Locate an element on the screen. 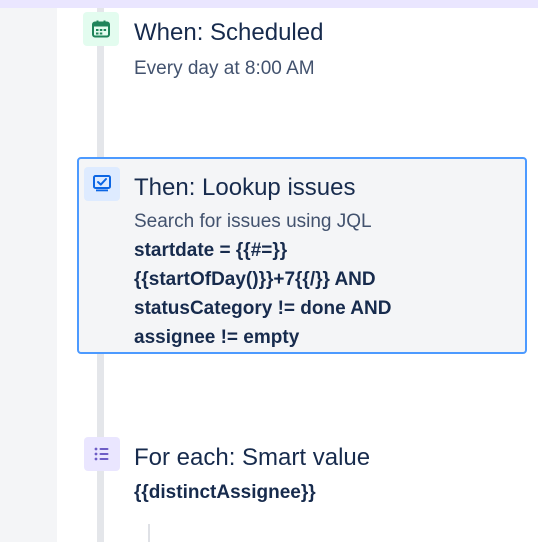 This screenshot has height=542, width=538. calendar-icon is located at coordinates (101, 29).